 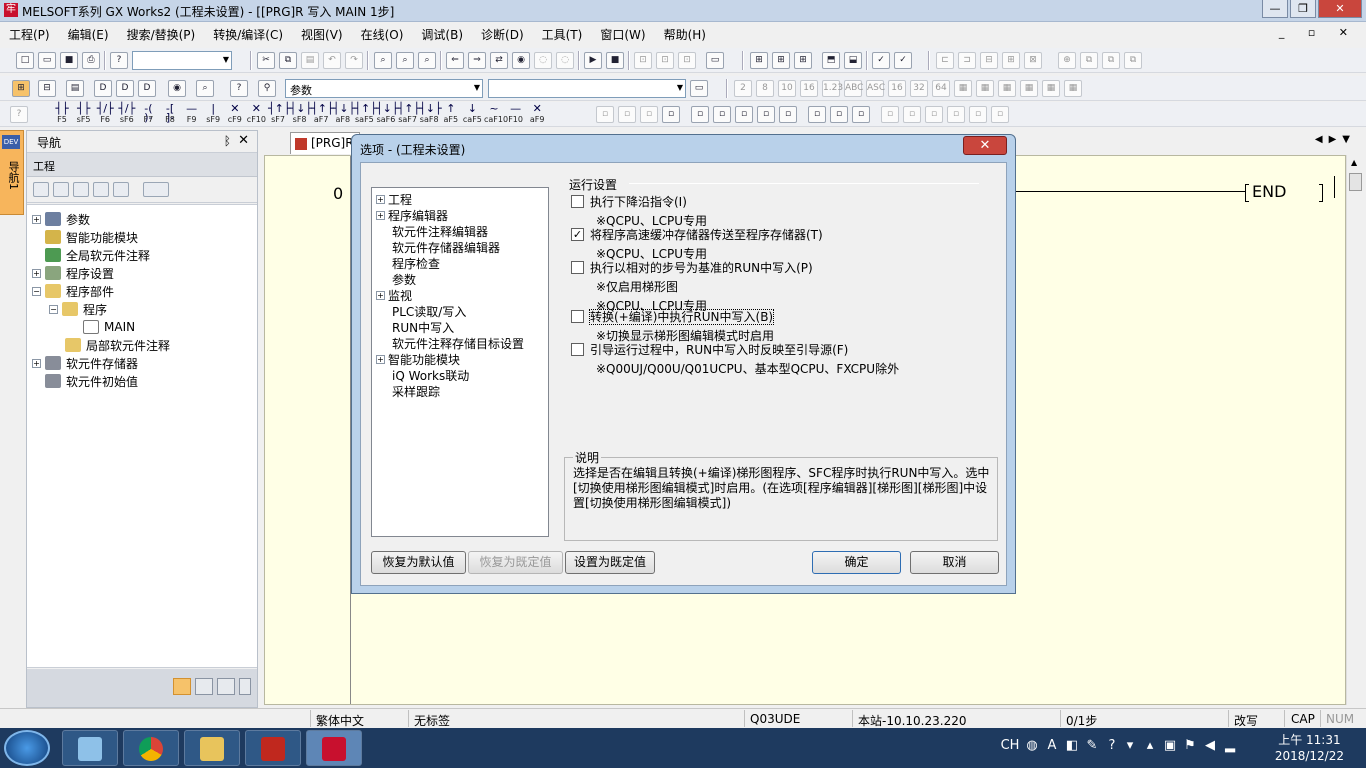 What do you see at coordinates (941, 88) in the screenshot?
I see `64bit-icon: 64` at bounding box center [941, 88].